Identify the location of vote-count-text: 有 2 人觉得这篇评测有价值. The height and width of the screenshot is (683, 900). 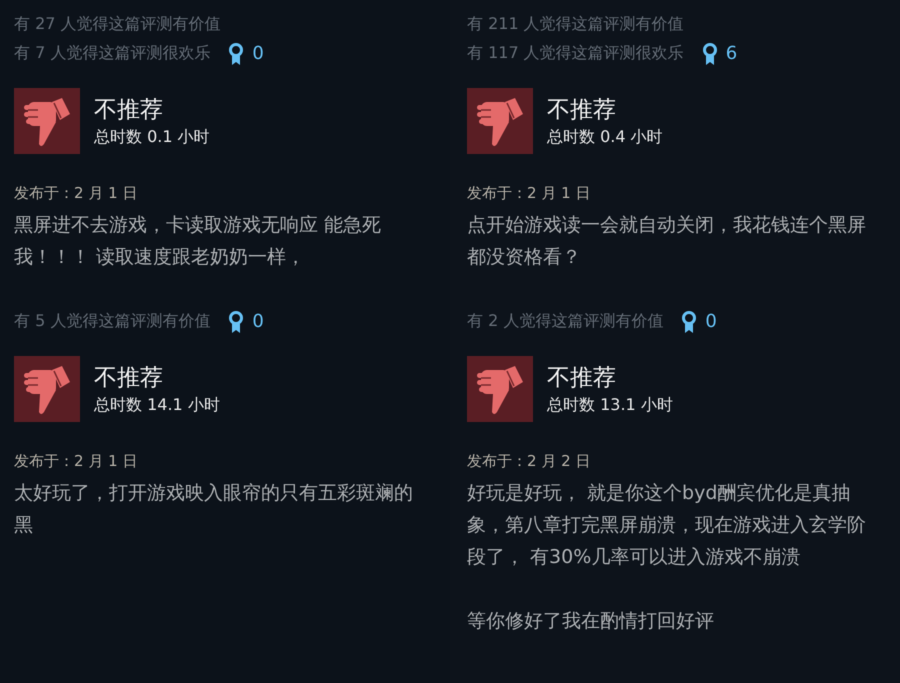
(565, 321).